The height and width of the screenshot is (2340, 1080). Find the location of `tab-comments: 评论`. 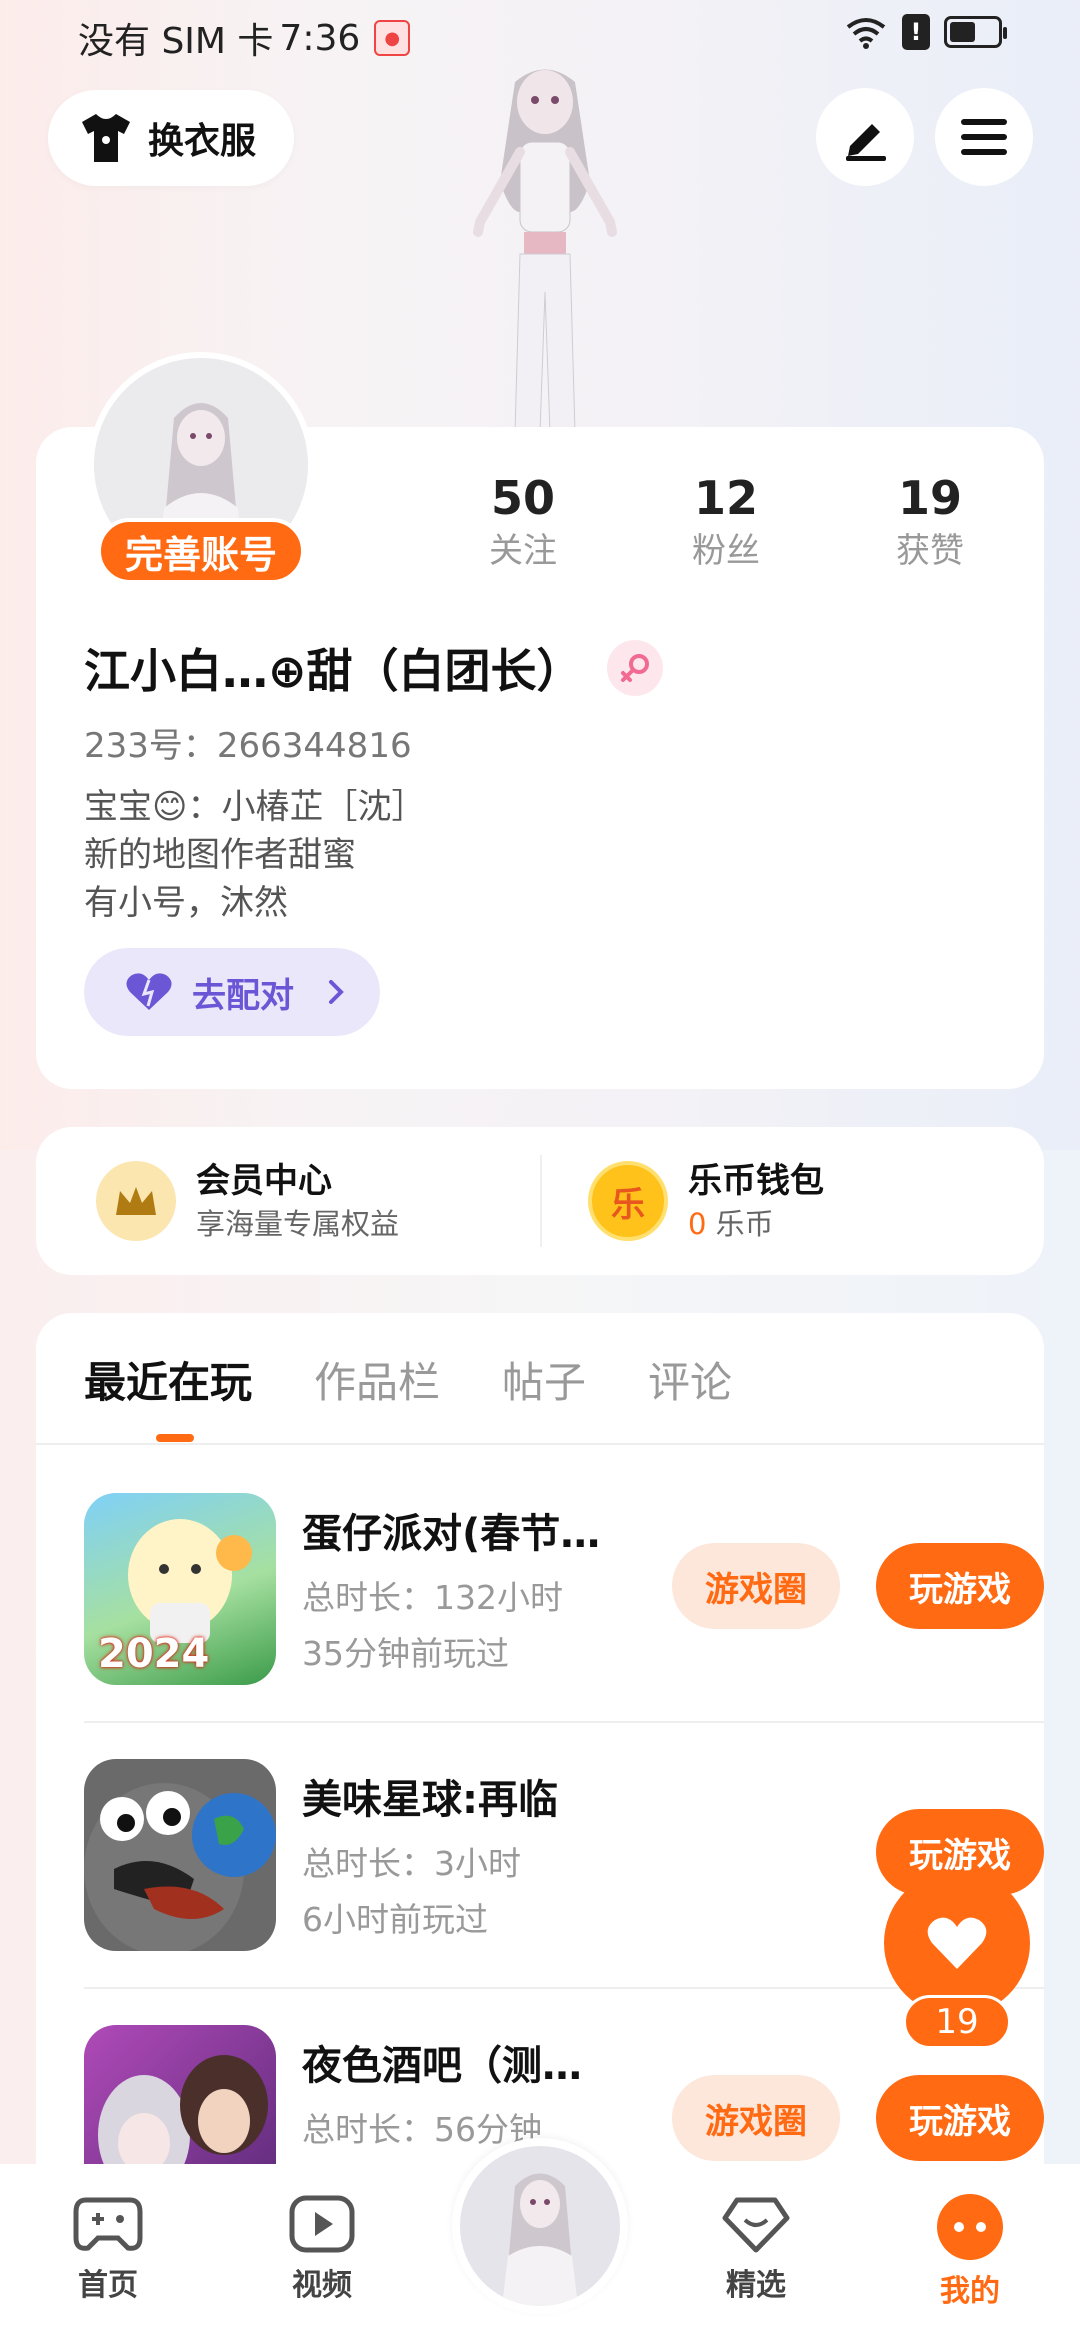

tab-comments: 评论 is located at coordinates (690, 1383).